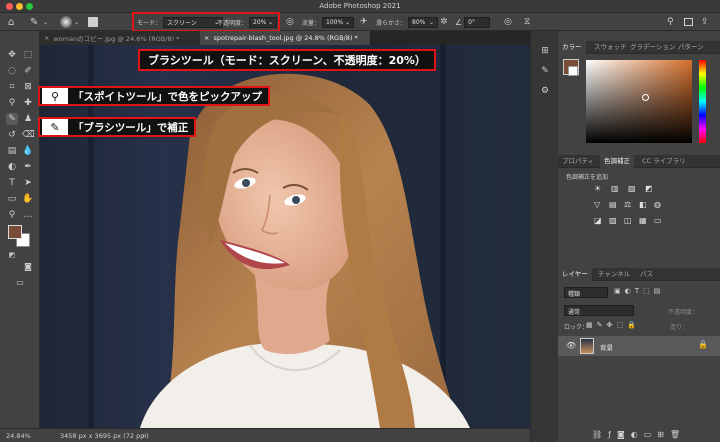  What do you see at coordinates (664, 161) in the screenshot?
I see `tab-cc-libraries: CC ライブラリ` at bounding box center [664, 161].